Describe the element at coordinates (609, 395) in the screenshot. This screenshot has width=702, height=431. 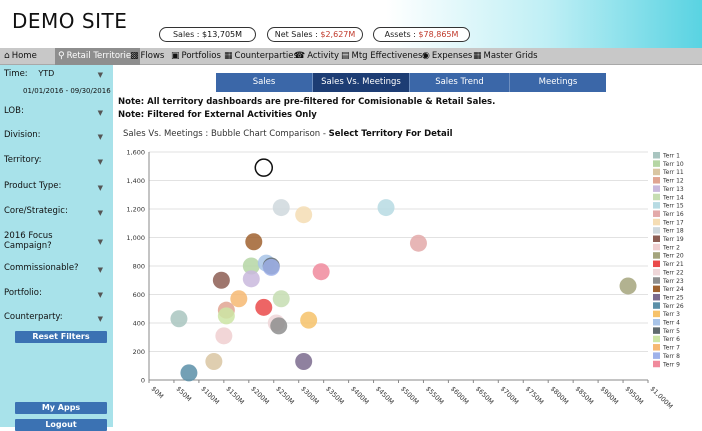
I see `x-tick-label: $900M` at that location.